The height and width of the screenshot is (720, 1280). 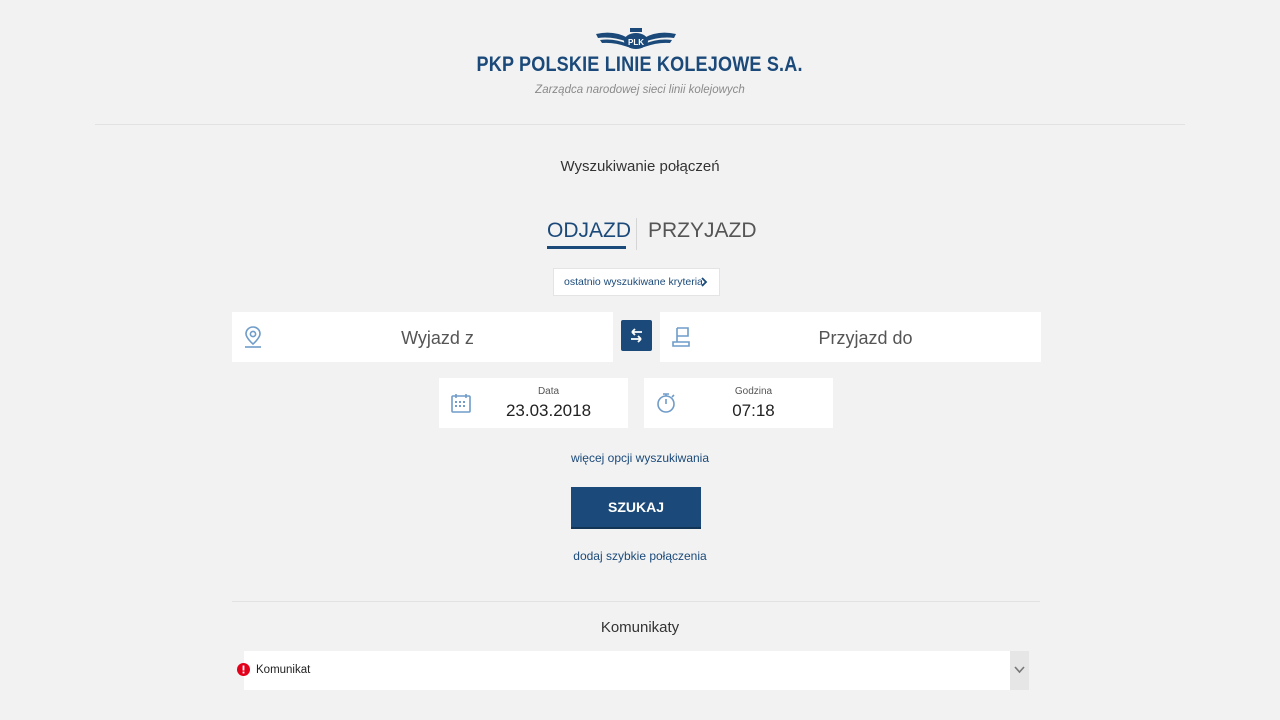 I want to click on from-station-input, so click(x=437, y=338).